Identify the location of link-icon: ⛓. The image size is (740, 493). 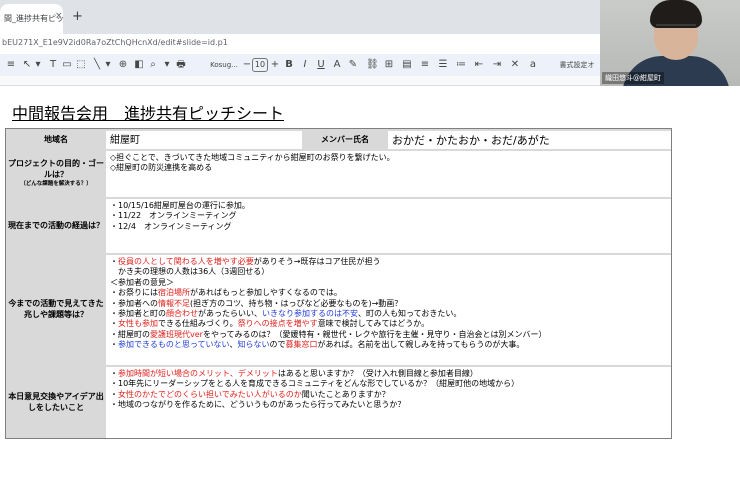
(372, 65).